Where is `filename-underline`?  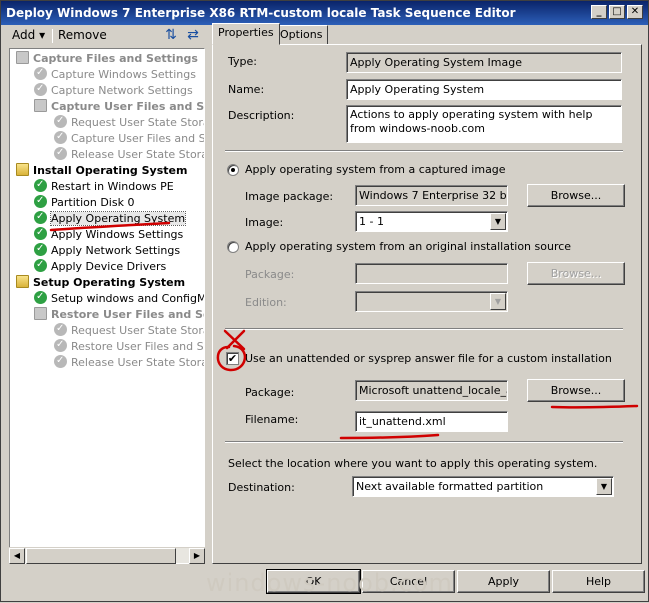
filename-underline is located at coordinates (389, 436).